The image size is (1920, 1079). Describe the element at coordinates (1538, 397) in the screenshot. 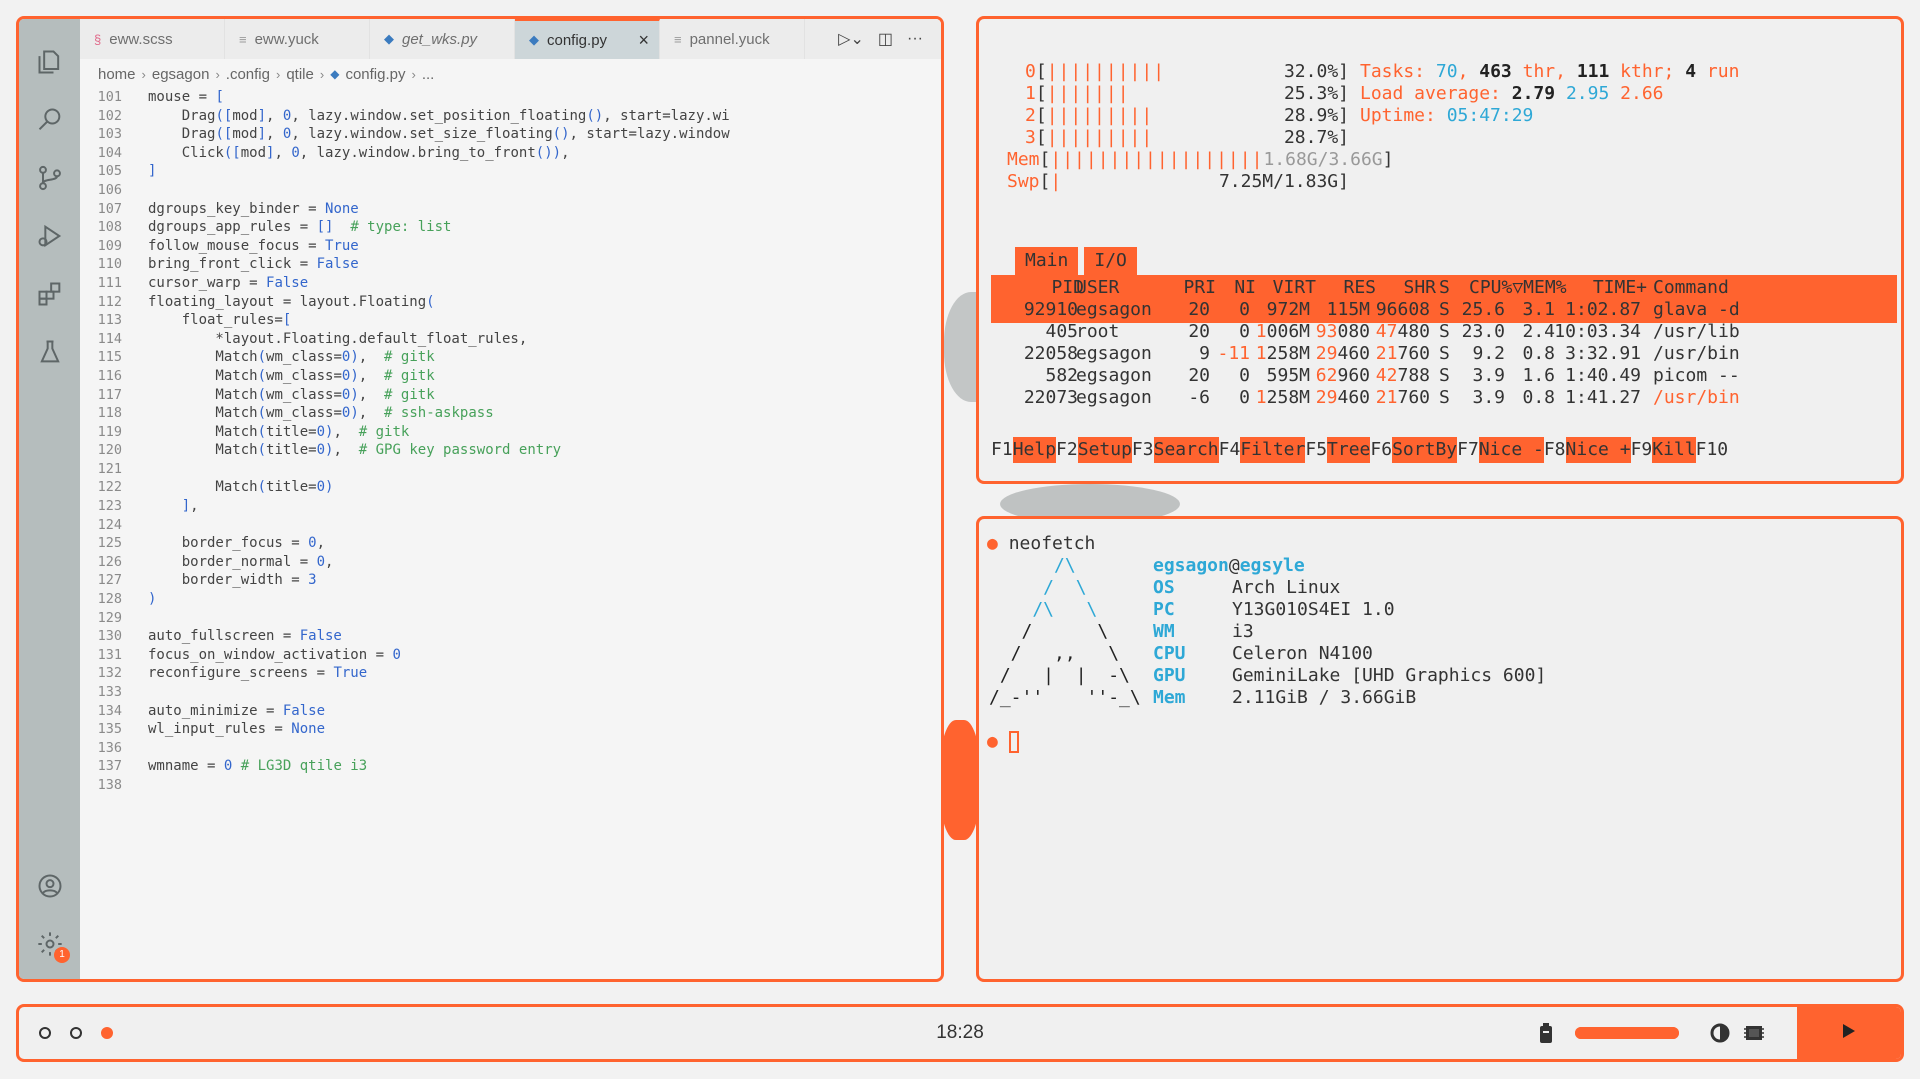

I see `process-mem: 0.8` at that location.